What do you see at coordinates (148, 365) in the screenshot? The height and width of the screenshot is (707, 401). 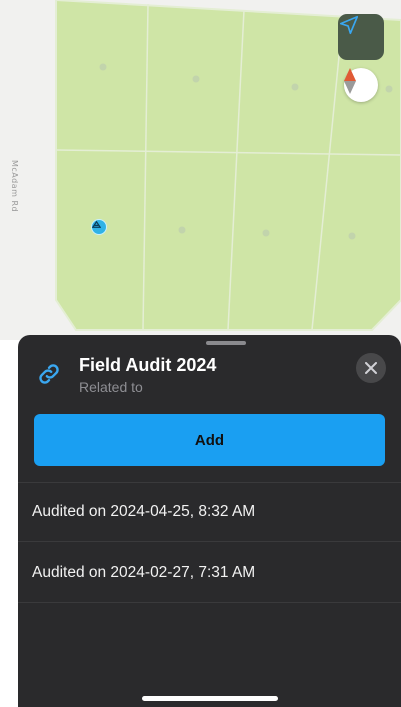 I see `sheet-title: Field Audit 2024` at bounding box center [148, 365].